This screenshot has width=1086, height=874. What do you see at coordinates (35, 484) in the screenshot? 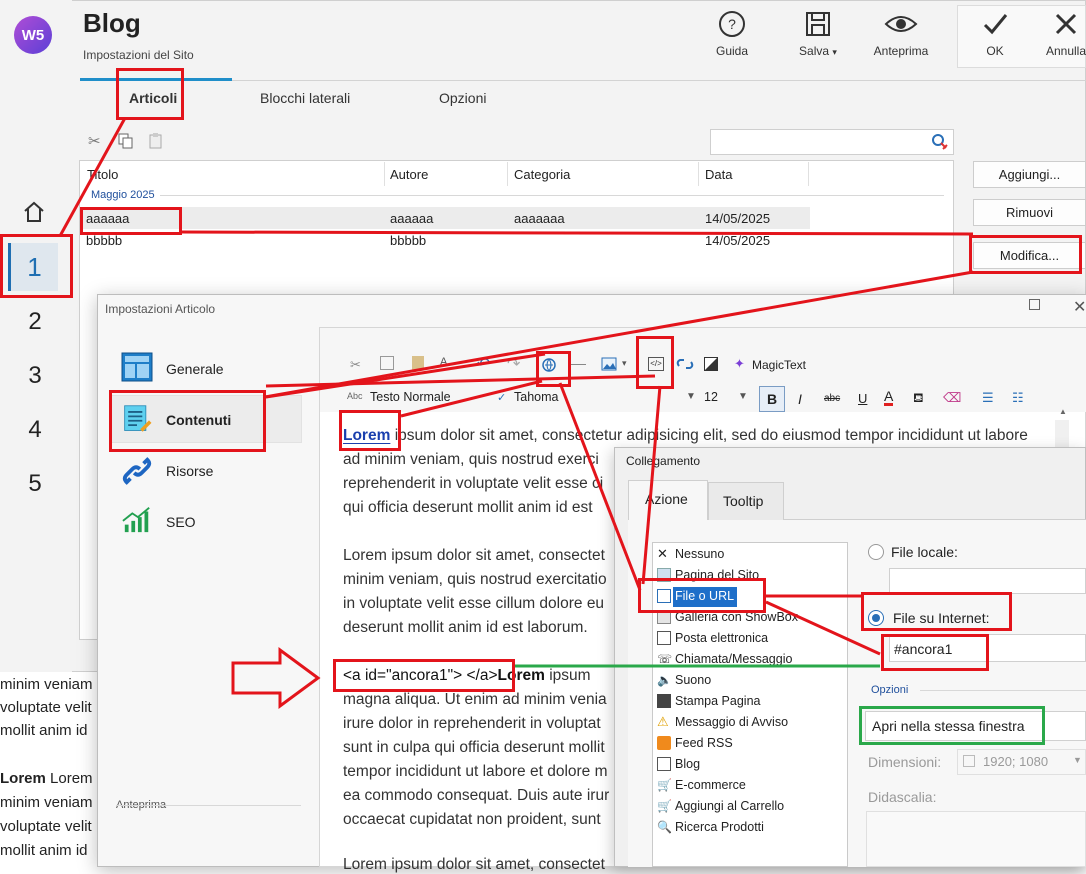
I see `step-5: 5` at bounding box center [35, 484].